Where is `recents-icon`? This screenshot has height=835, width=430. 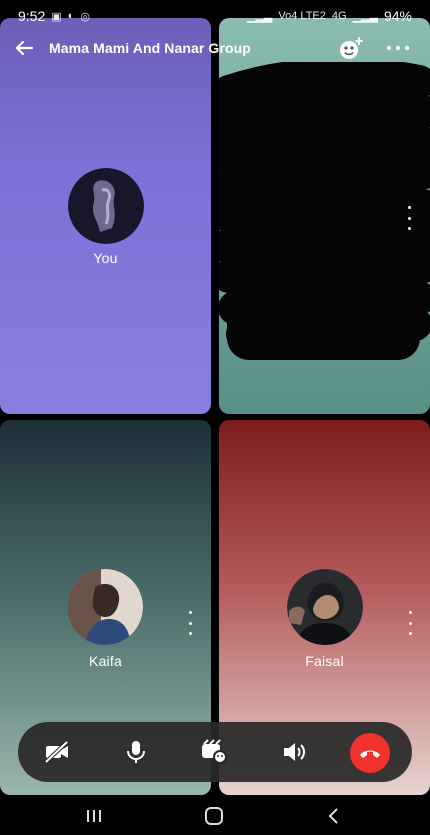 recents-icon is located at coordinates (94, 816).